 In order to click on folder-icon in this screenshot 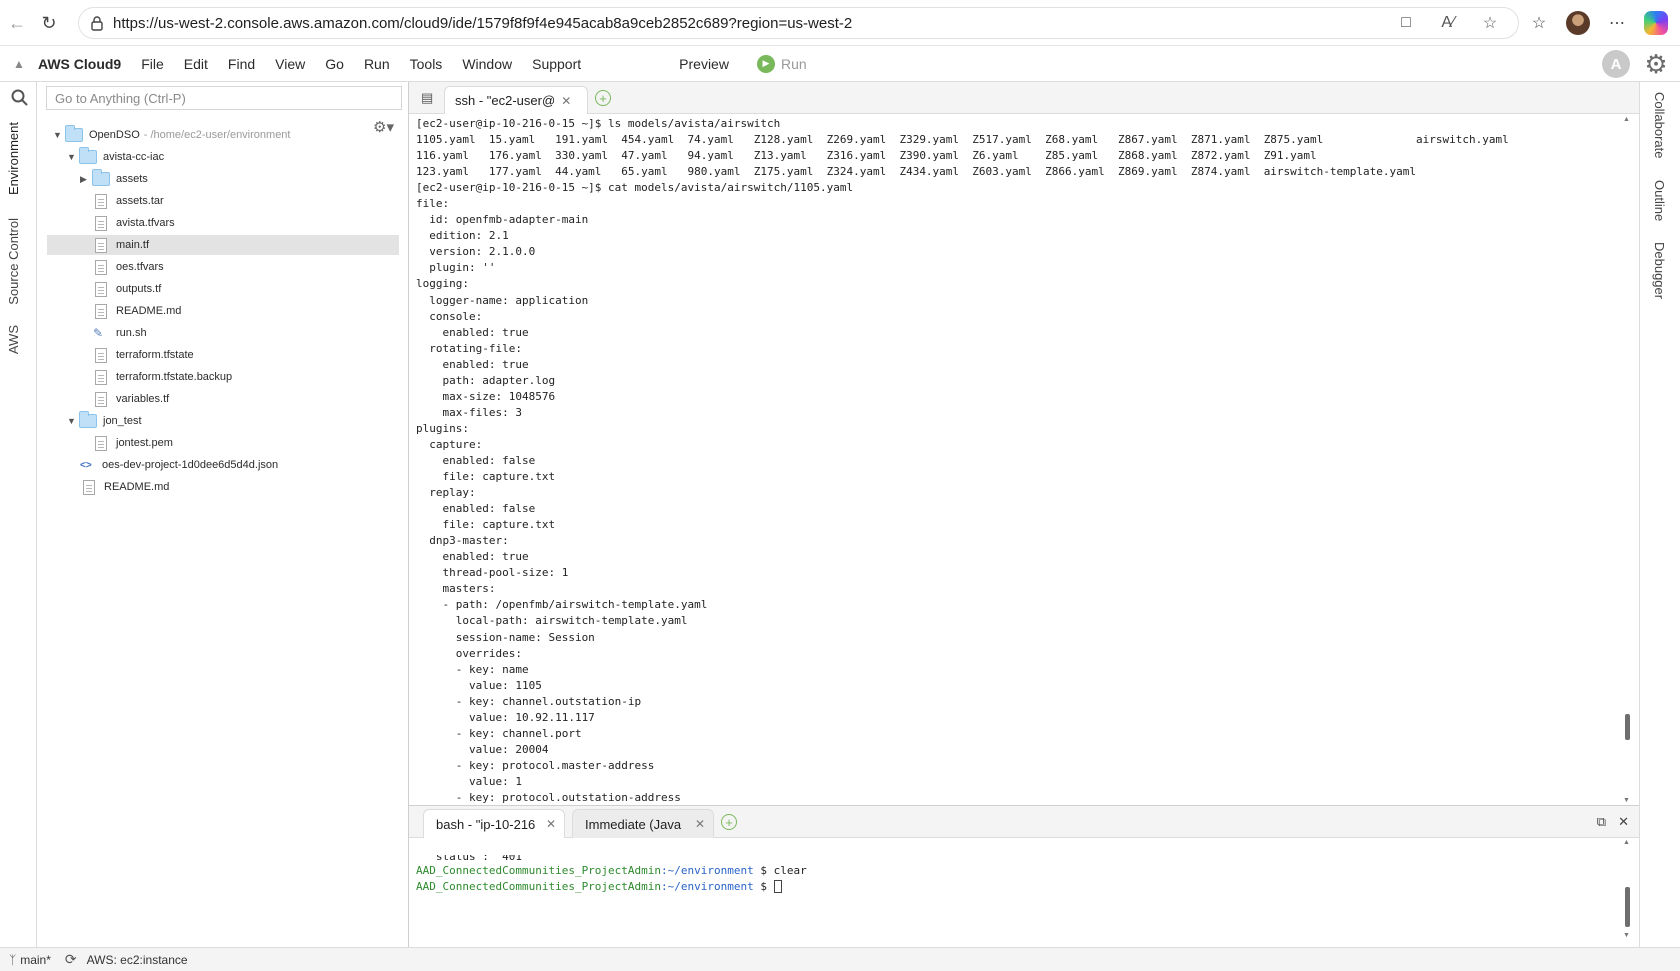, I will do `click(74, 133)`.